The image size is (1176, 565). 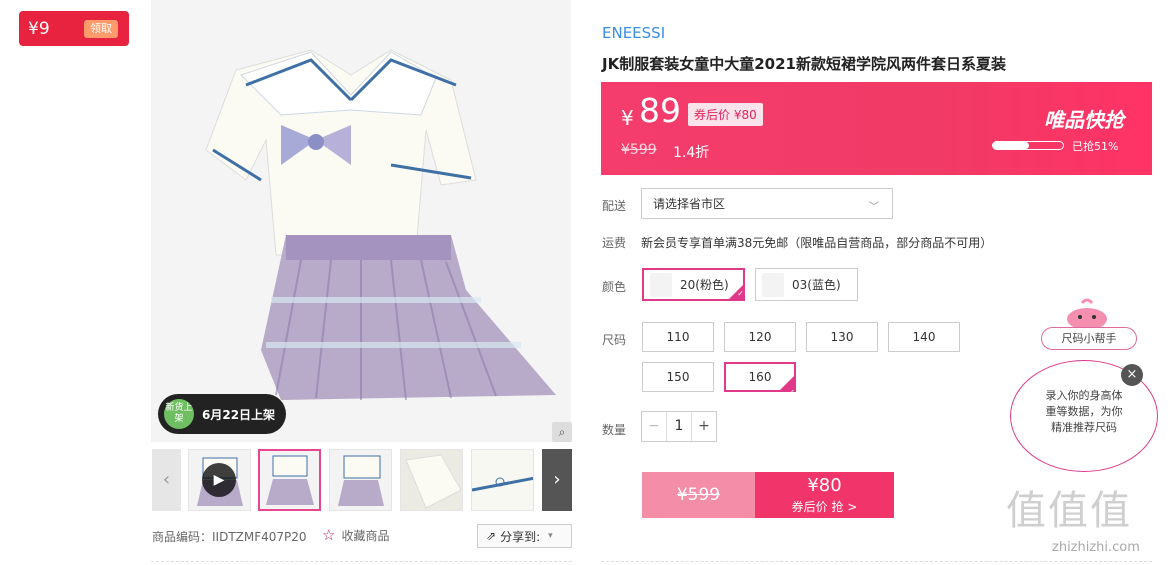 I want to click on play-video-icon: ▶, so click(x=219, y=480).